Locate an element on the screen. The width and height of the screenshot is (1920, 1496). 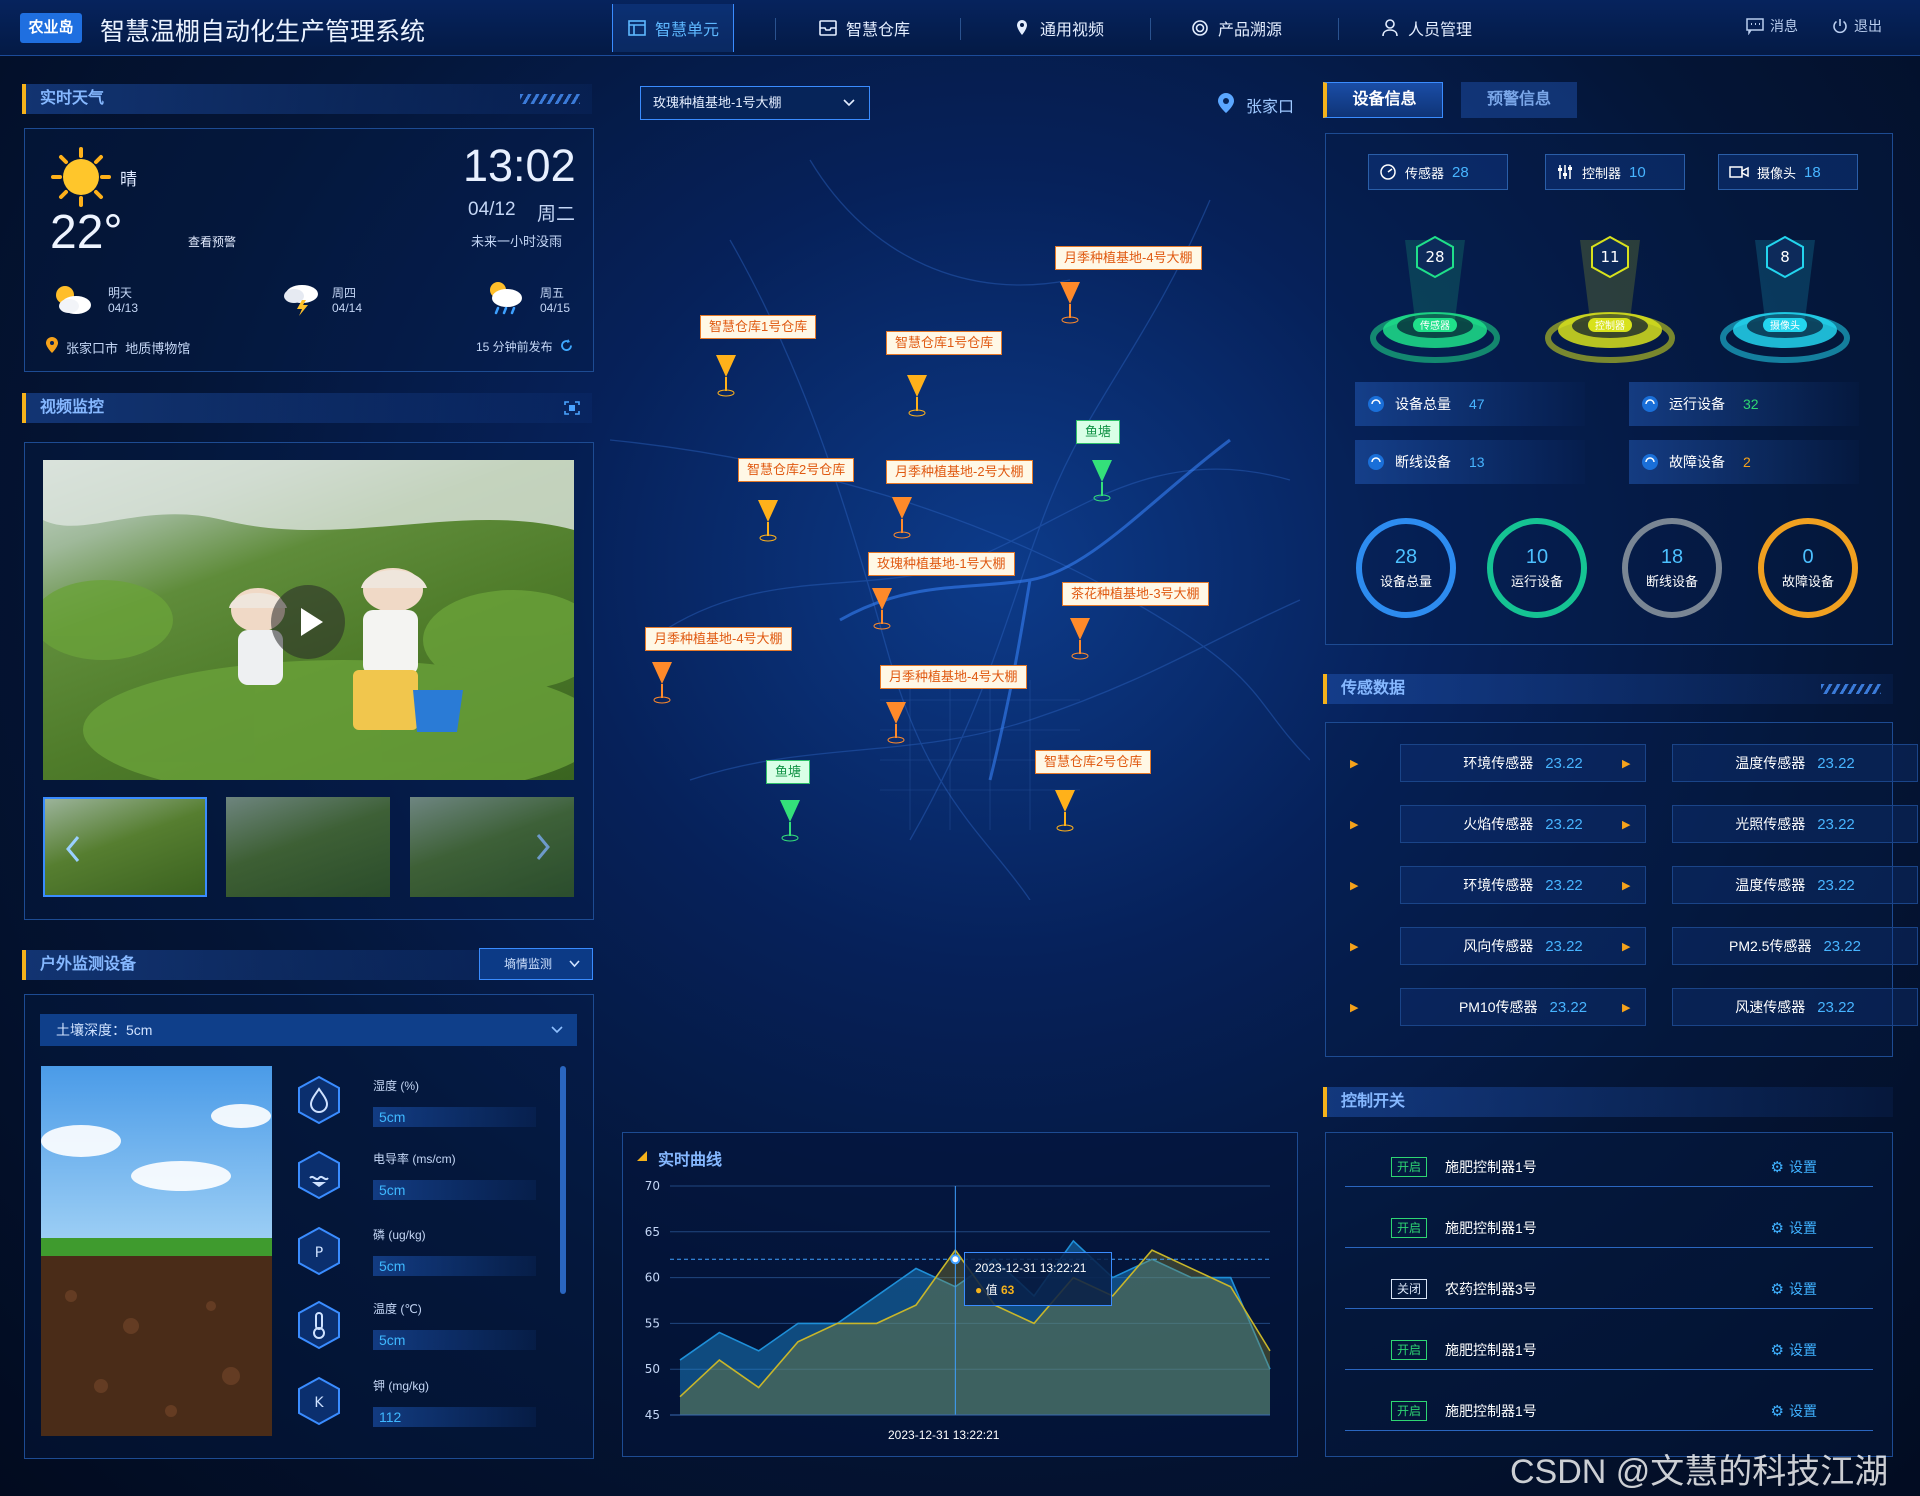
video-panel-title: 视频监控 is located at coordinates (307, 408).